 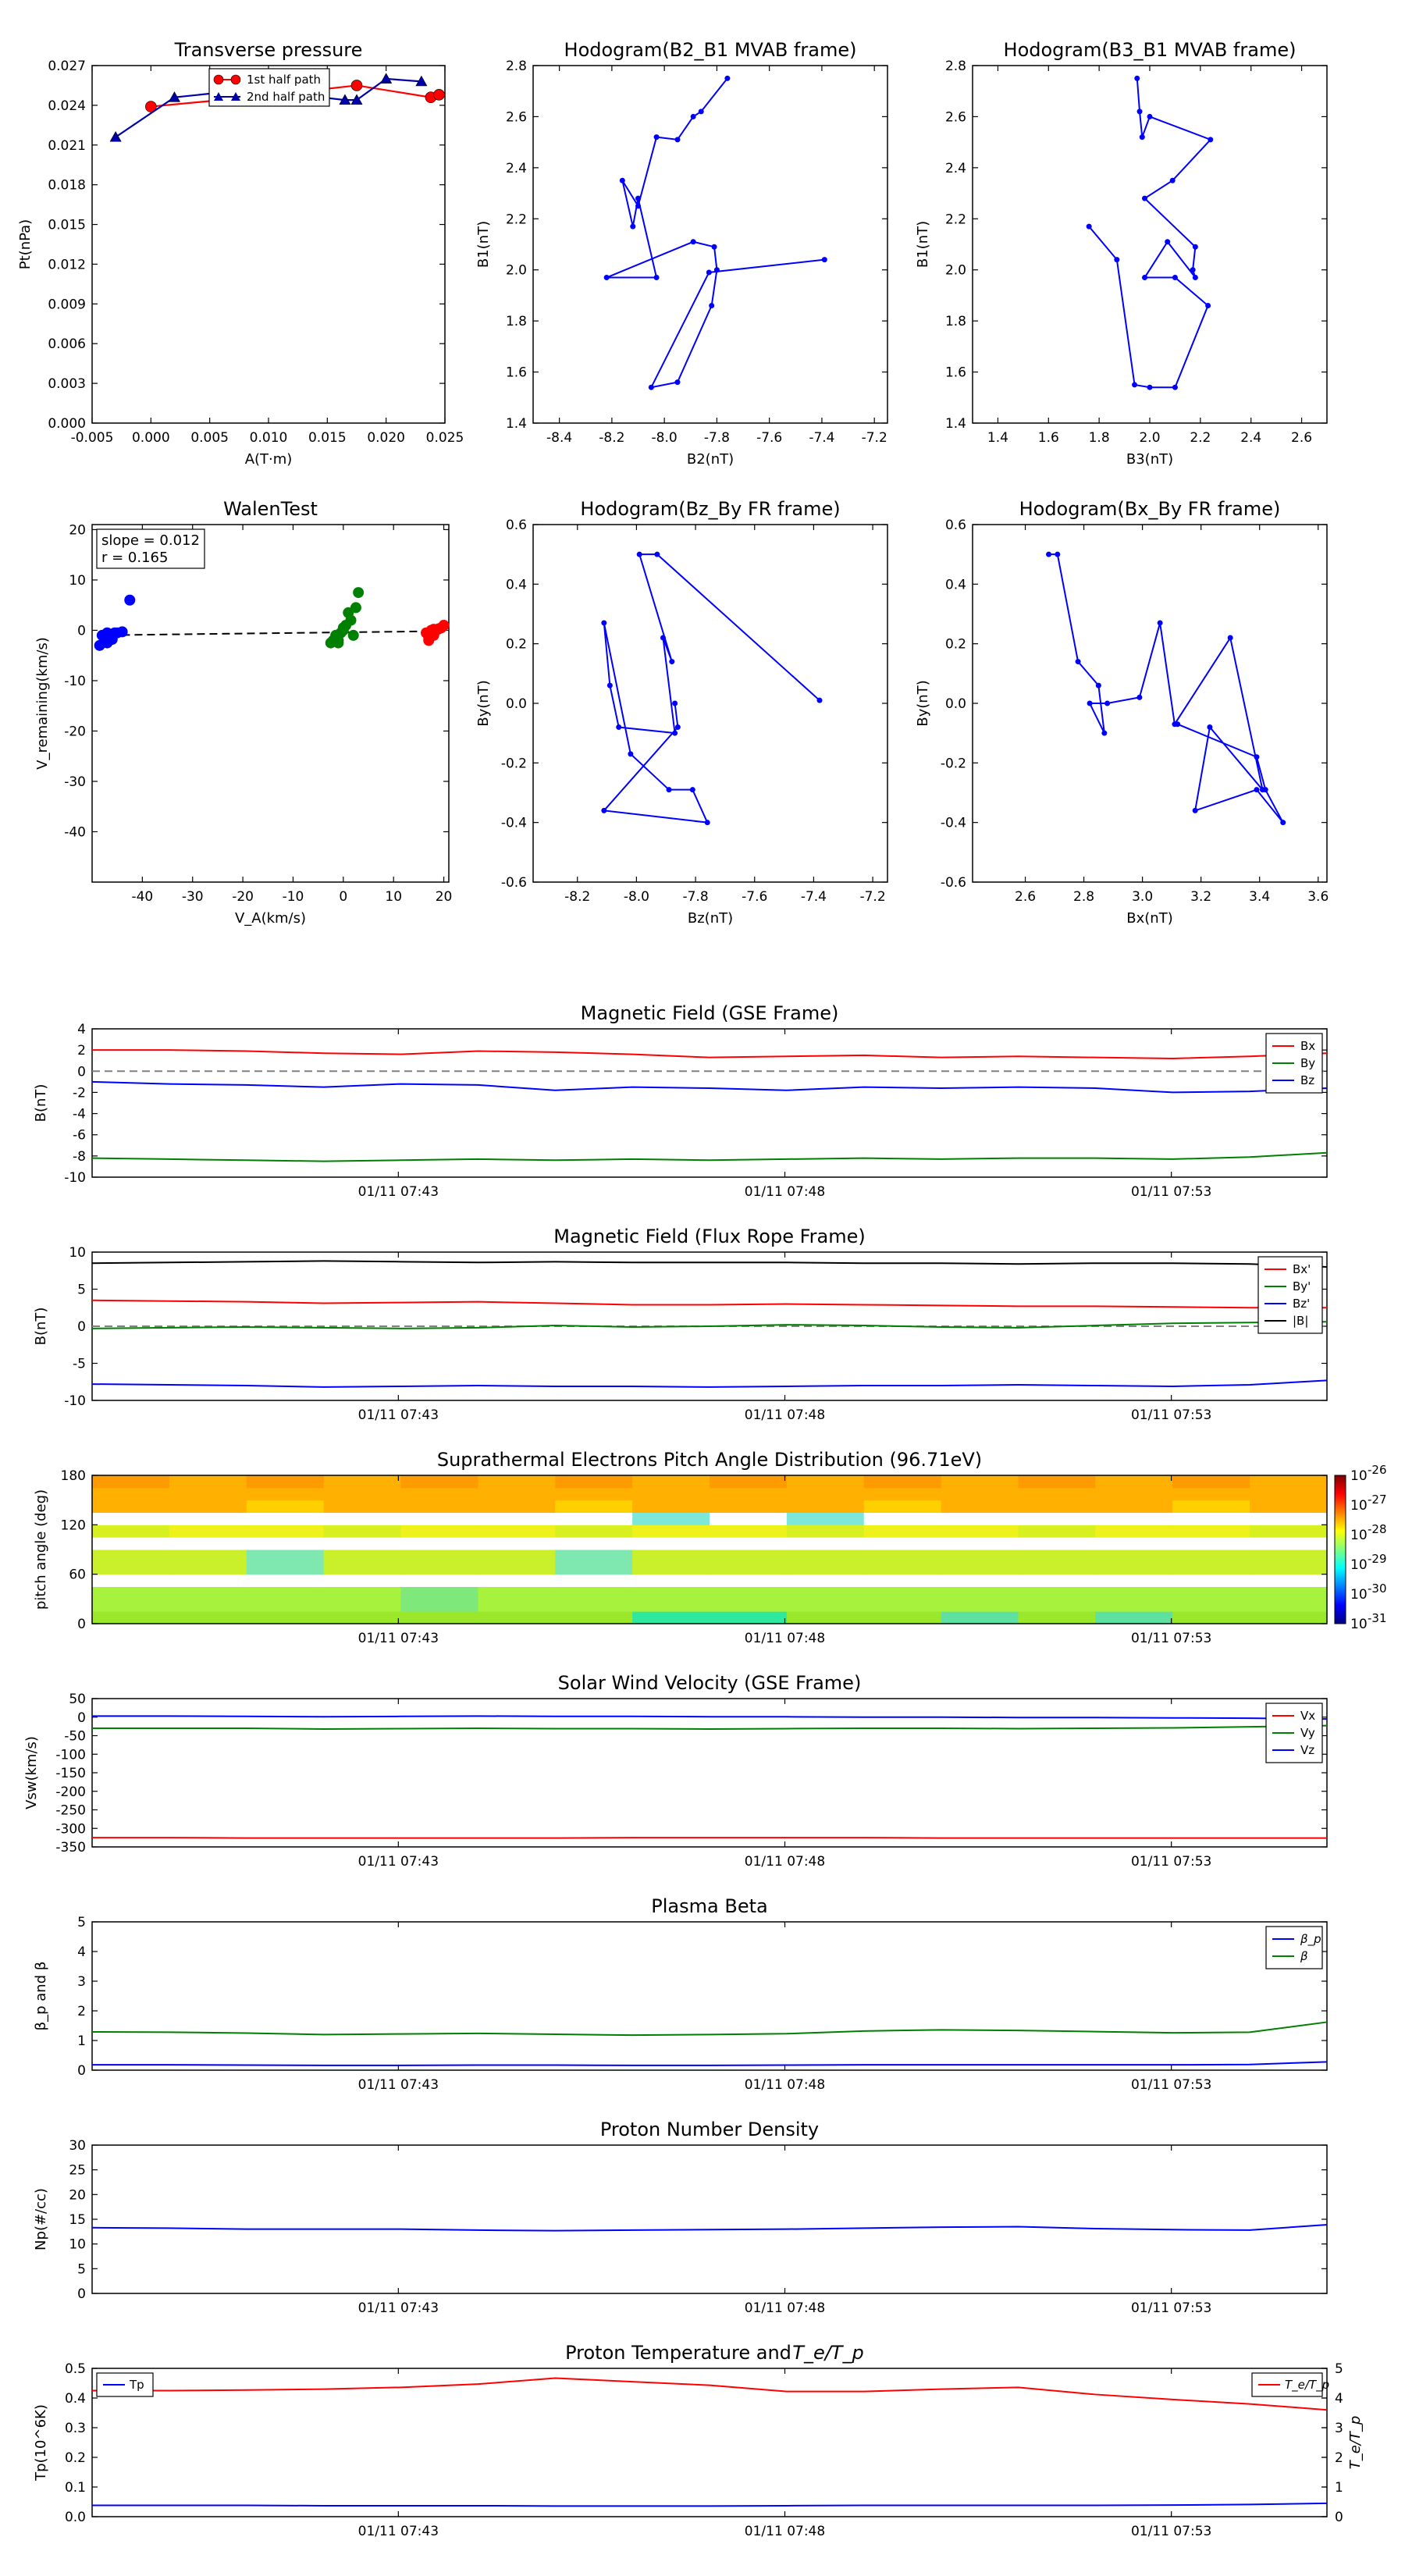 I want to click on ytick-label: 5, so click(x=1339, y=2369).